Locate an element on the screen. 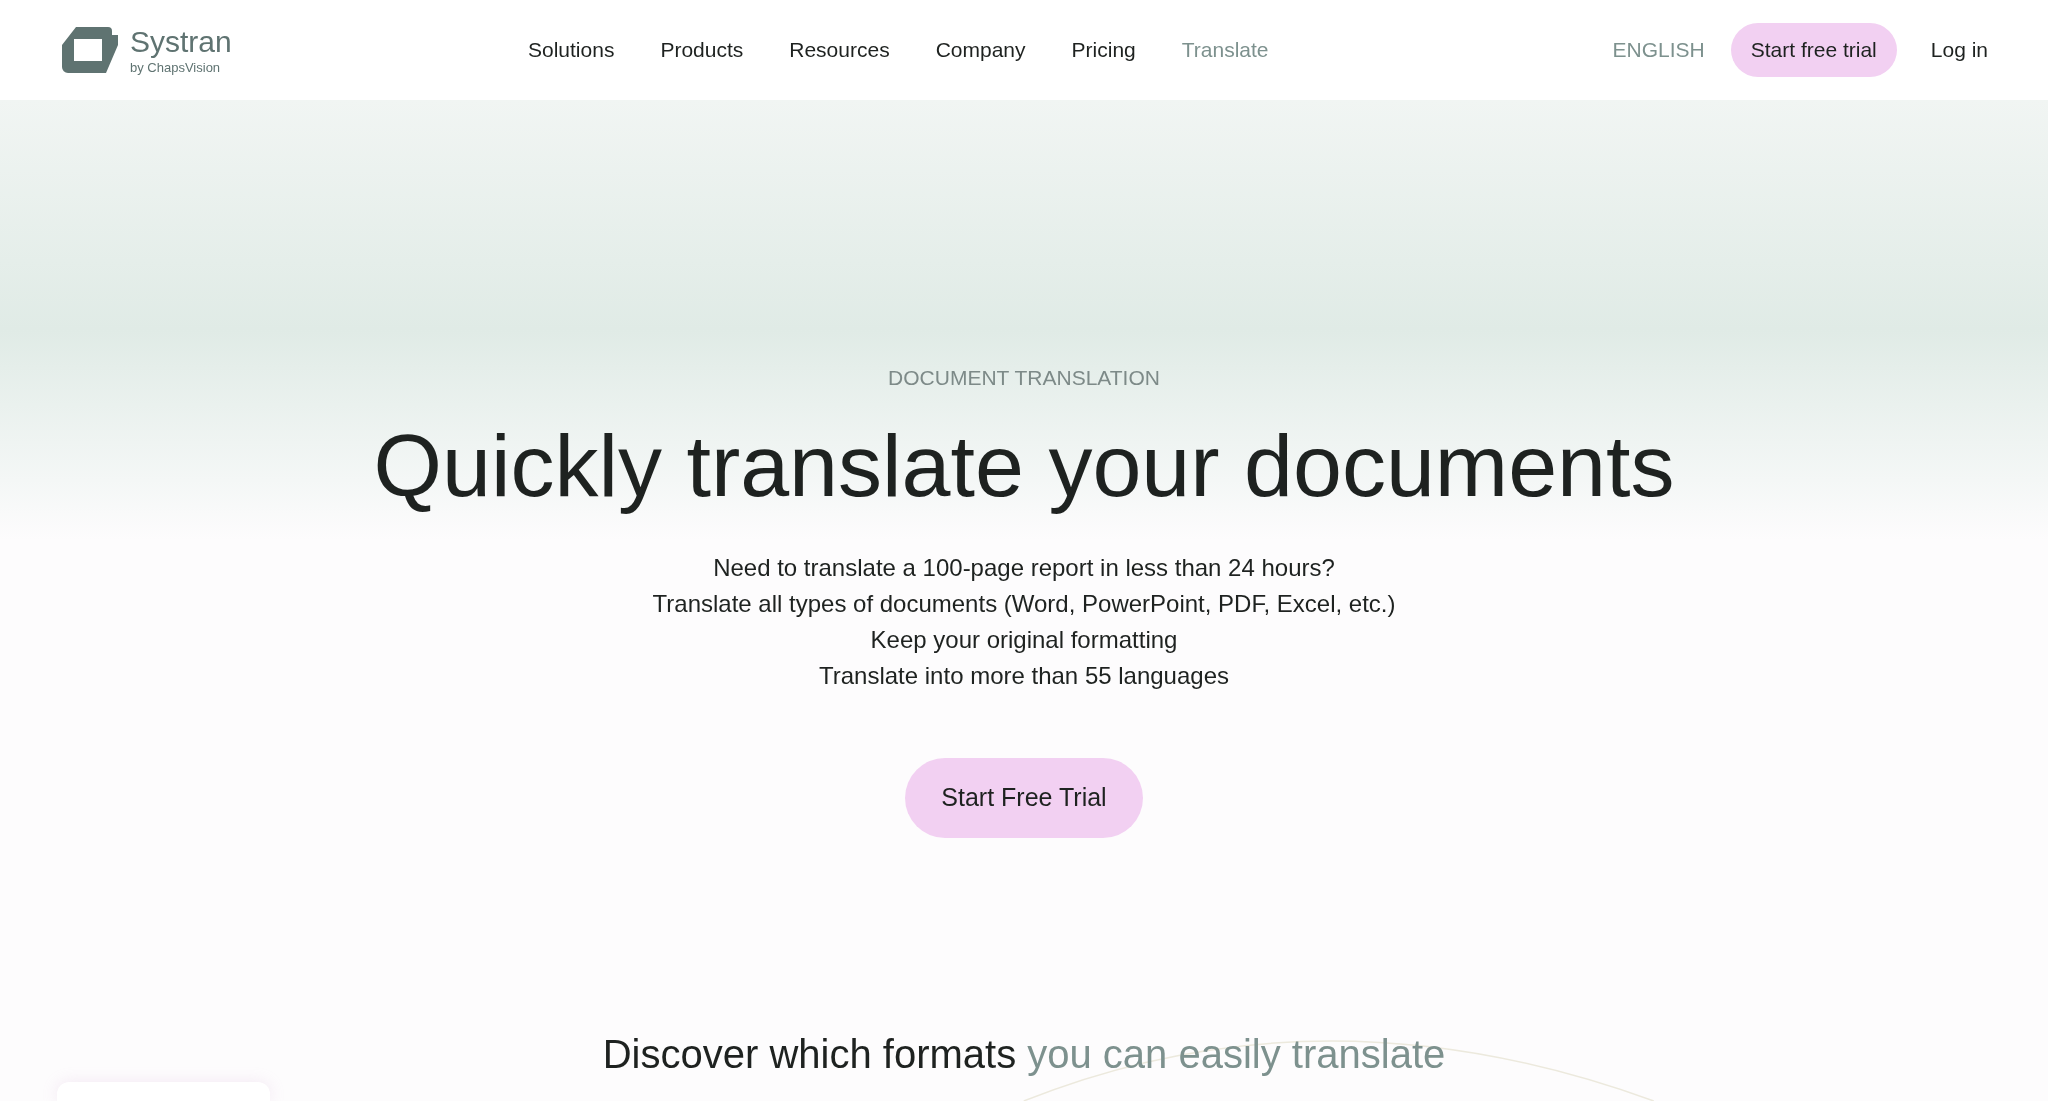 Image resolution: width=2048 pixels, height=1101 pixels. nav-link: Pricing is located at coordinates (1103, 50).